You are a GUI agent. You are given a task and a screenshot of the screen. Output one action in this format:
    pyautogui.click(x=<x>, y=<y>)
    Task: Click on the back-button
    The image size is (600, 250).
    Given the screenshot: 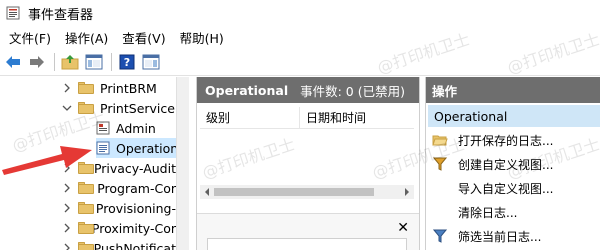 What is the action you would take?
    pyautogui.click(x=13, y=62)
    